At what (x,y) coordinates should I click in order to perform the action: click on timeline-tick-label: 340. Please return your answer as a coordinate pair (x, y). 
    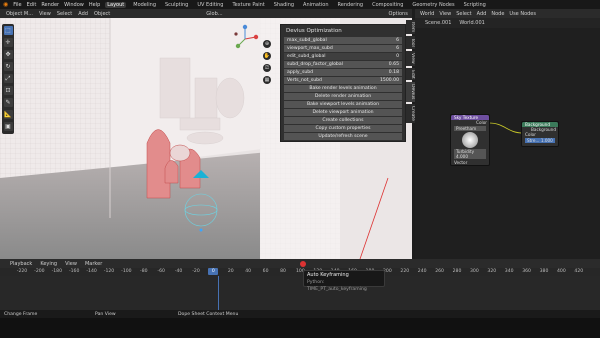
    Looking at the image, I should click on (509, 271).